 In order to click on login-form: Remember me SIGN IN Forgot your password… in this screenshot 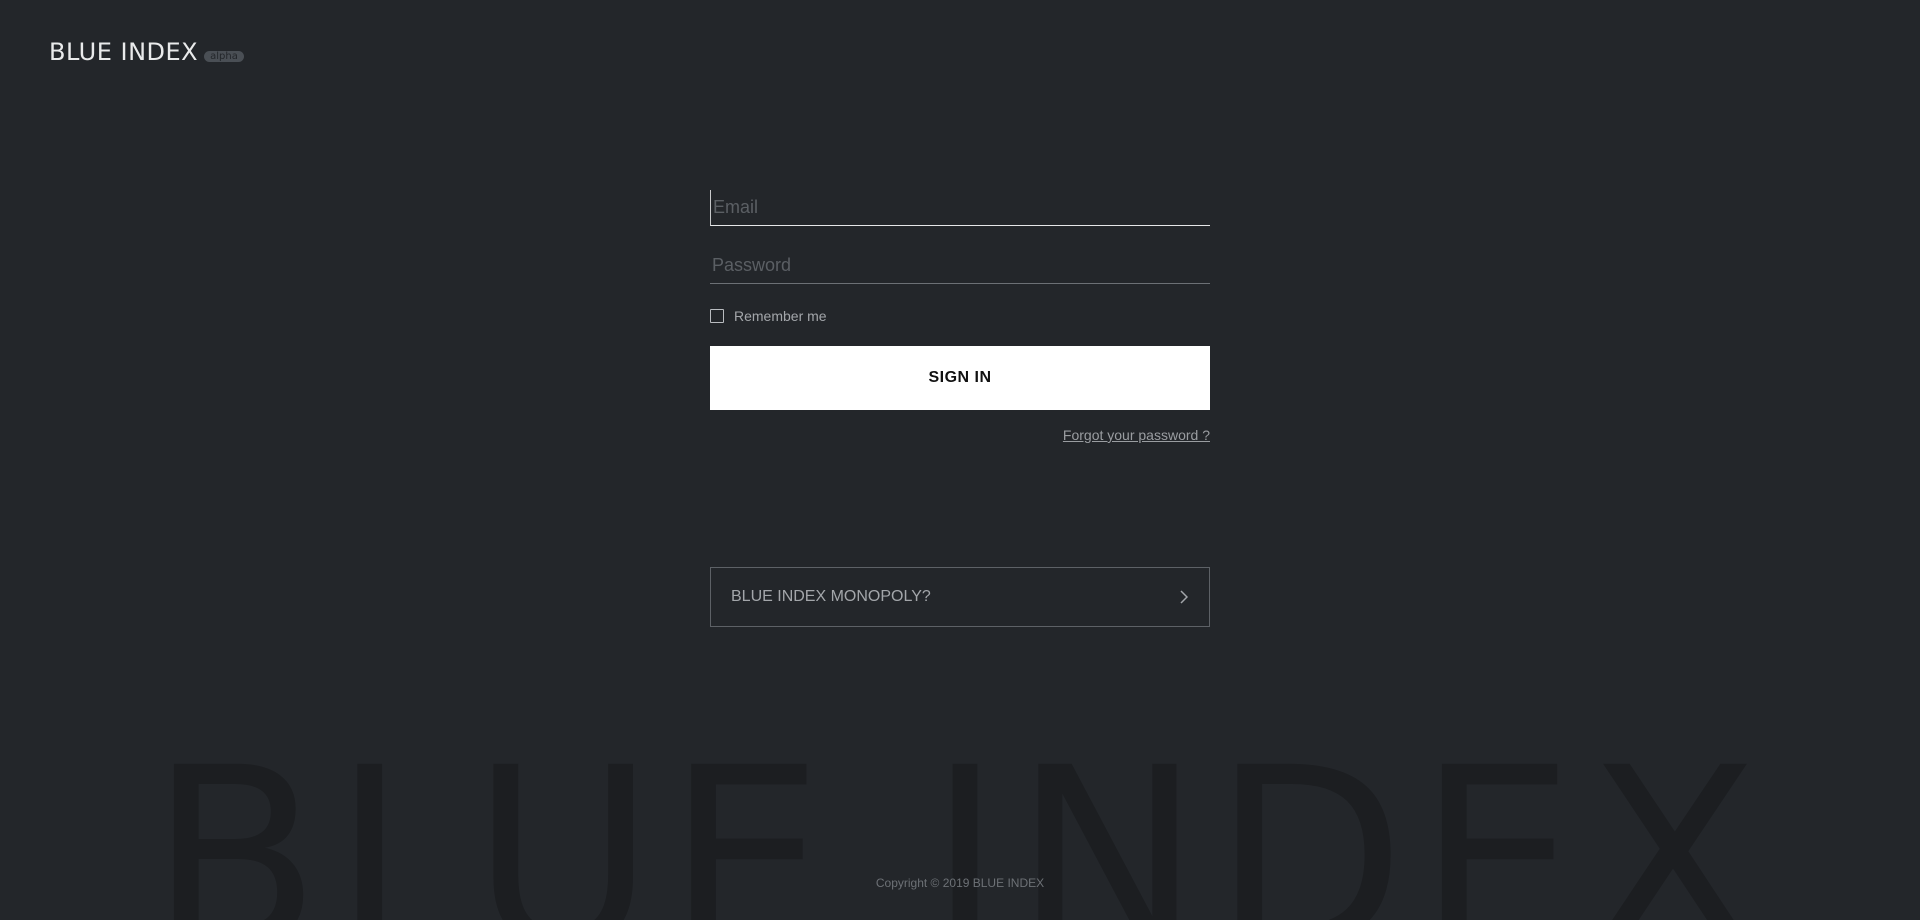, I will do `click(960, 316)`.